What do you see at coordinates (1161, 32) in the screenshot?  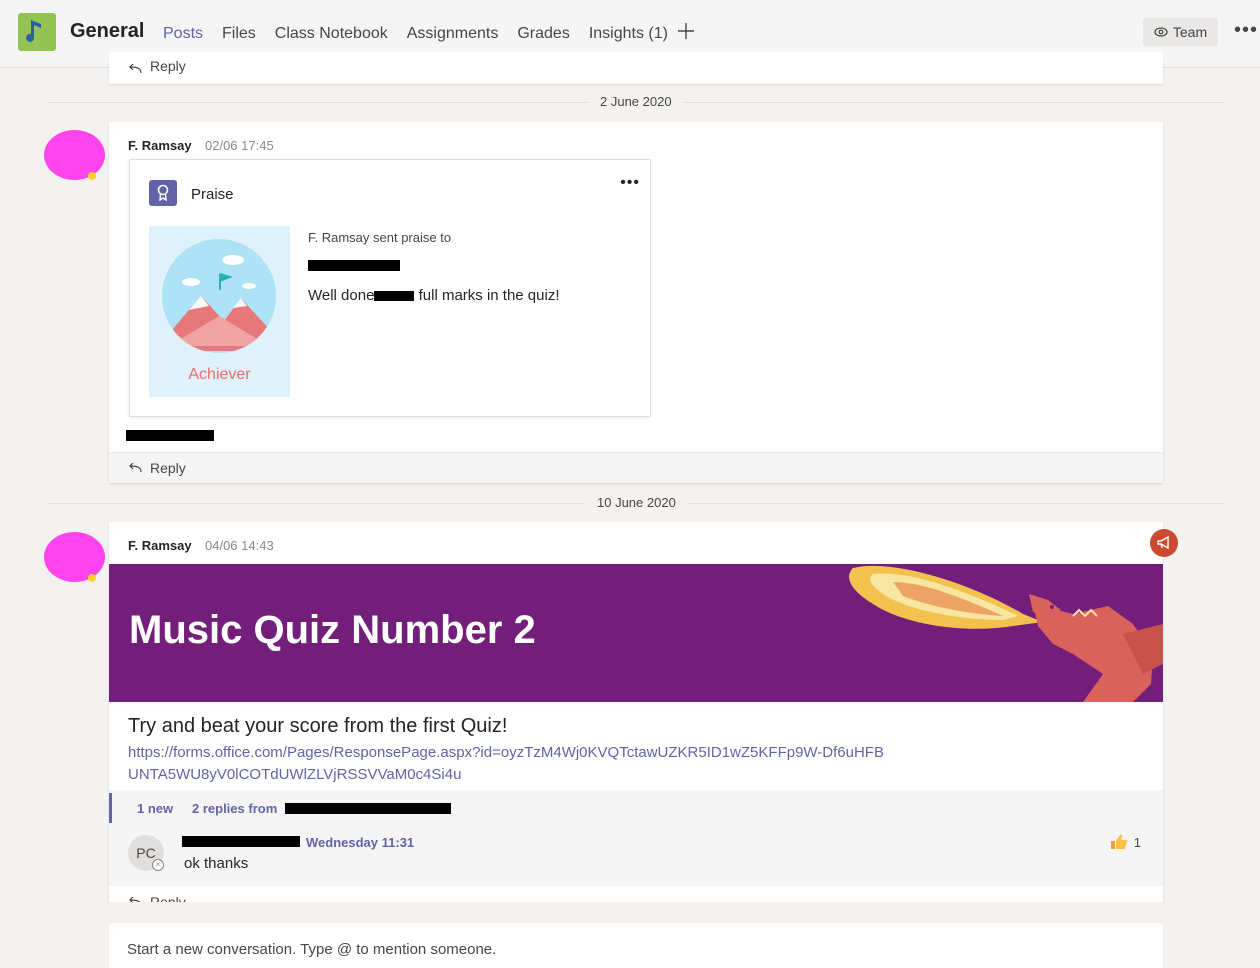 I see `eye-icon` at bounding box center [1161, 32].